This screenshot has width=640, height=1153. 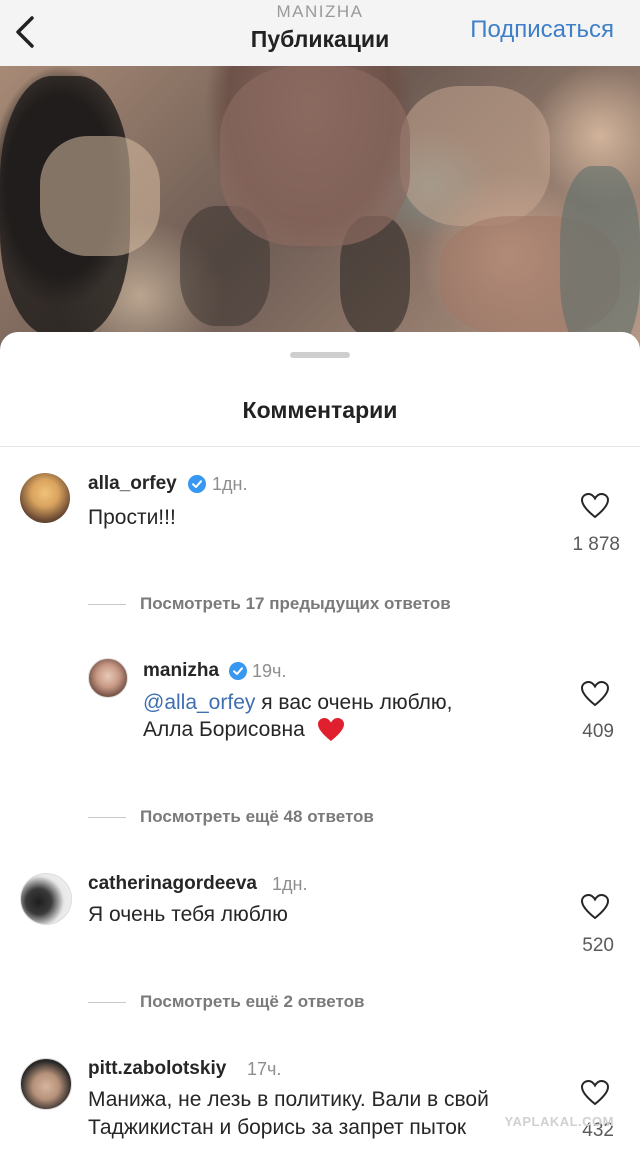 I want to click on view-replies-link: Посмотреть 17 предыдущих ответов, so click(x=295, y=604).